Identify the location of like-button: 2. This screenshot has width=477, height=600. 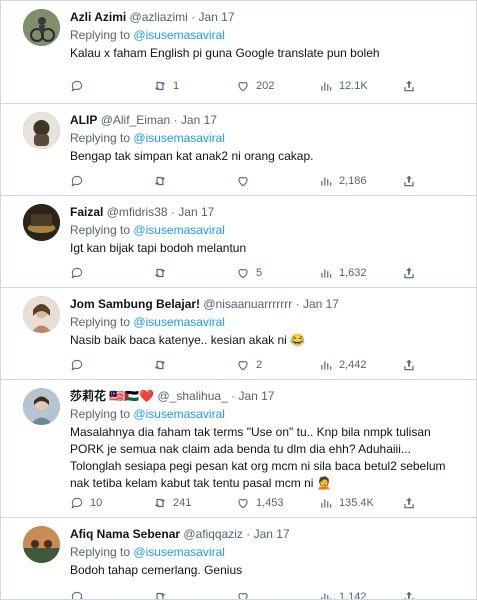
(264, 365).